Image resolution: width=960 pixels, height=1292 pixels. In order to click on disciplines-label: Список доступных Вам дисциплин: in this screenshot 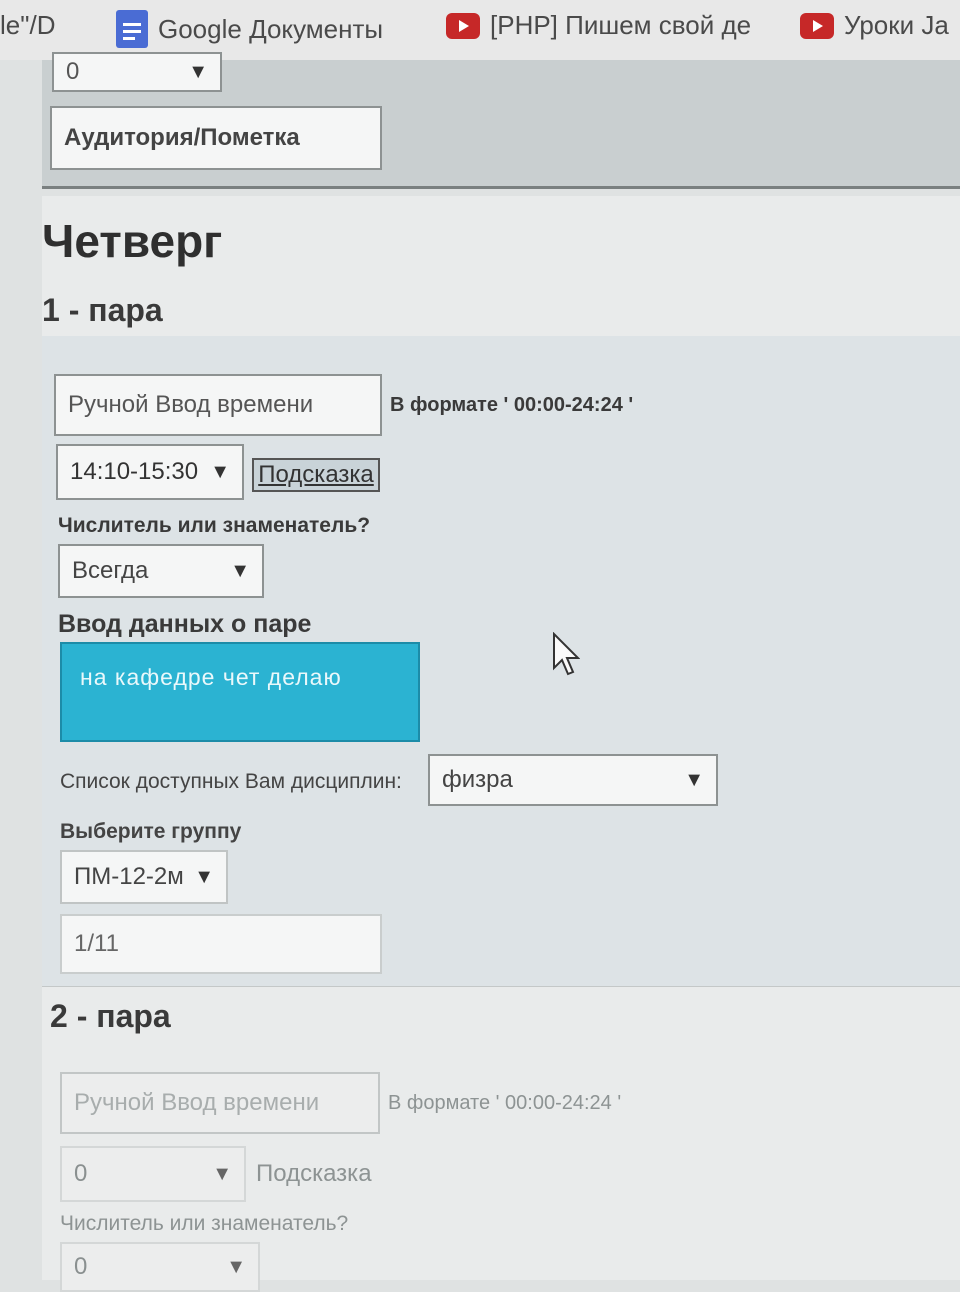, I will do `click(231, 781)`.